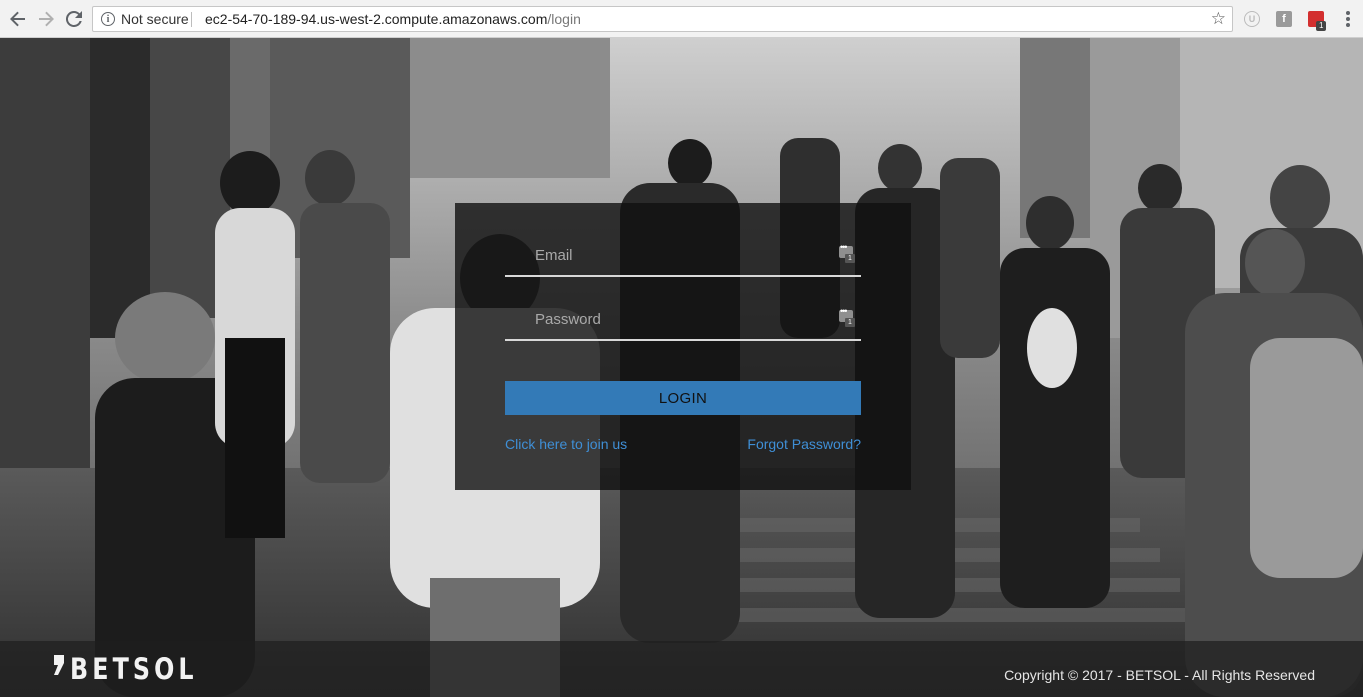  Describe the element at coordinates (46, 19) in the screenshot. I see `forward-arrow-icon` at that location.